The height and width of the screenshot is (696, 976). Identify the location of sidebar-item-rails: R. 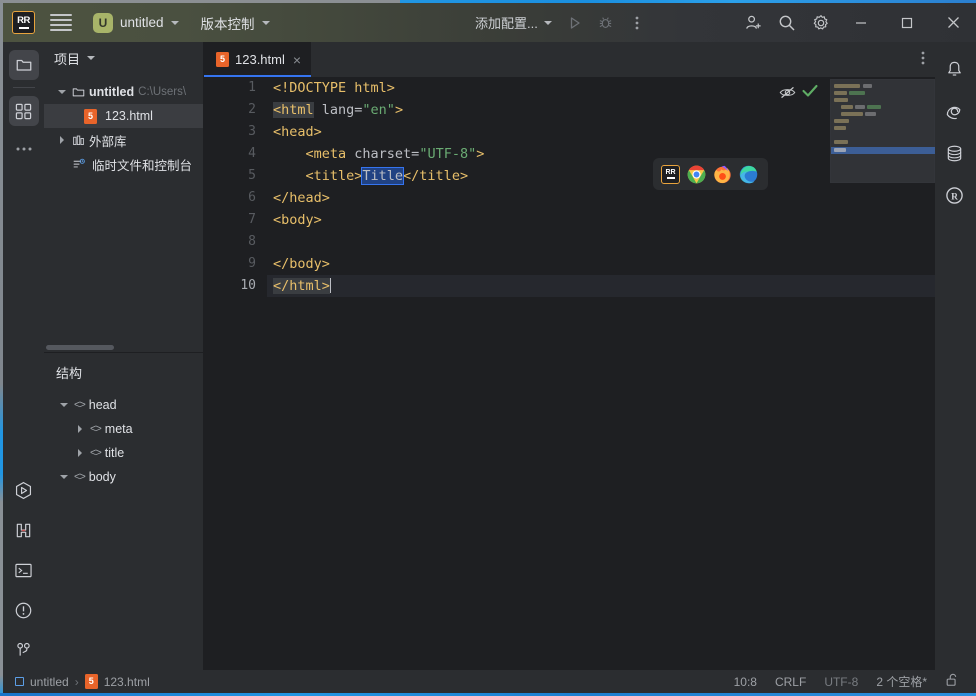
(954, 195).